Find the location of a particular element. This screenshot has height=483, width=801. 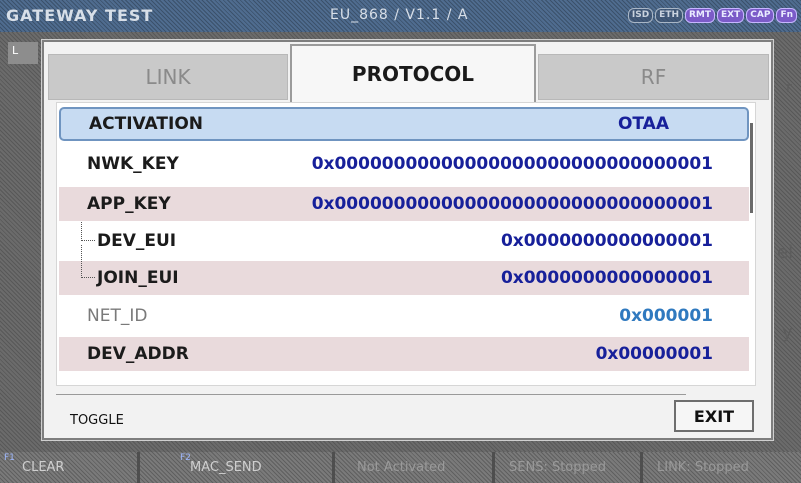

row-label: NET_ID is located at coordinates (117, 316).